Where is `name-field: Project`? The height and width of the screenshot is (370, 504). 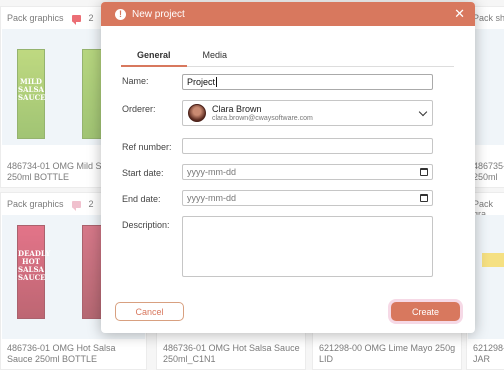 name-field: Project is located at coordinates (307, 82).